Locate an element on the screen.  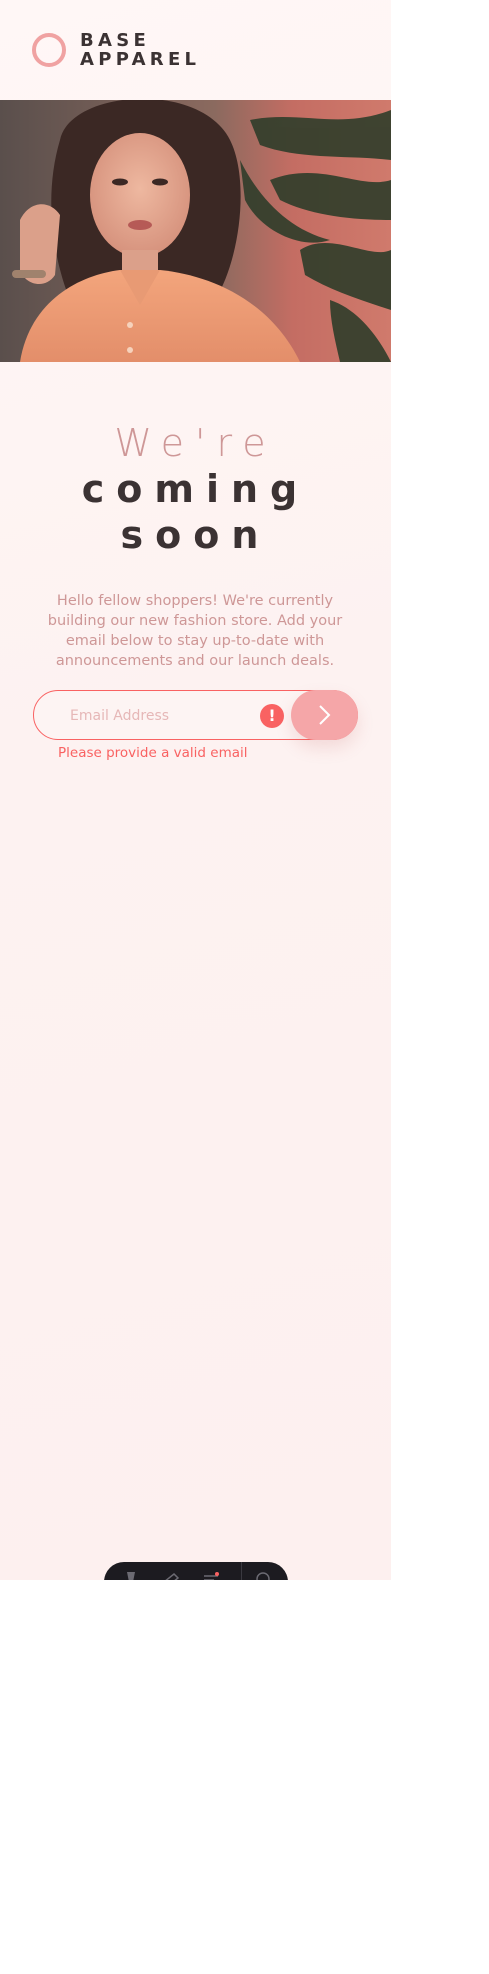
layers-icon is located at coordinates (211, 1575).